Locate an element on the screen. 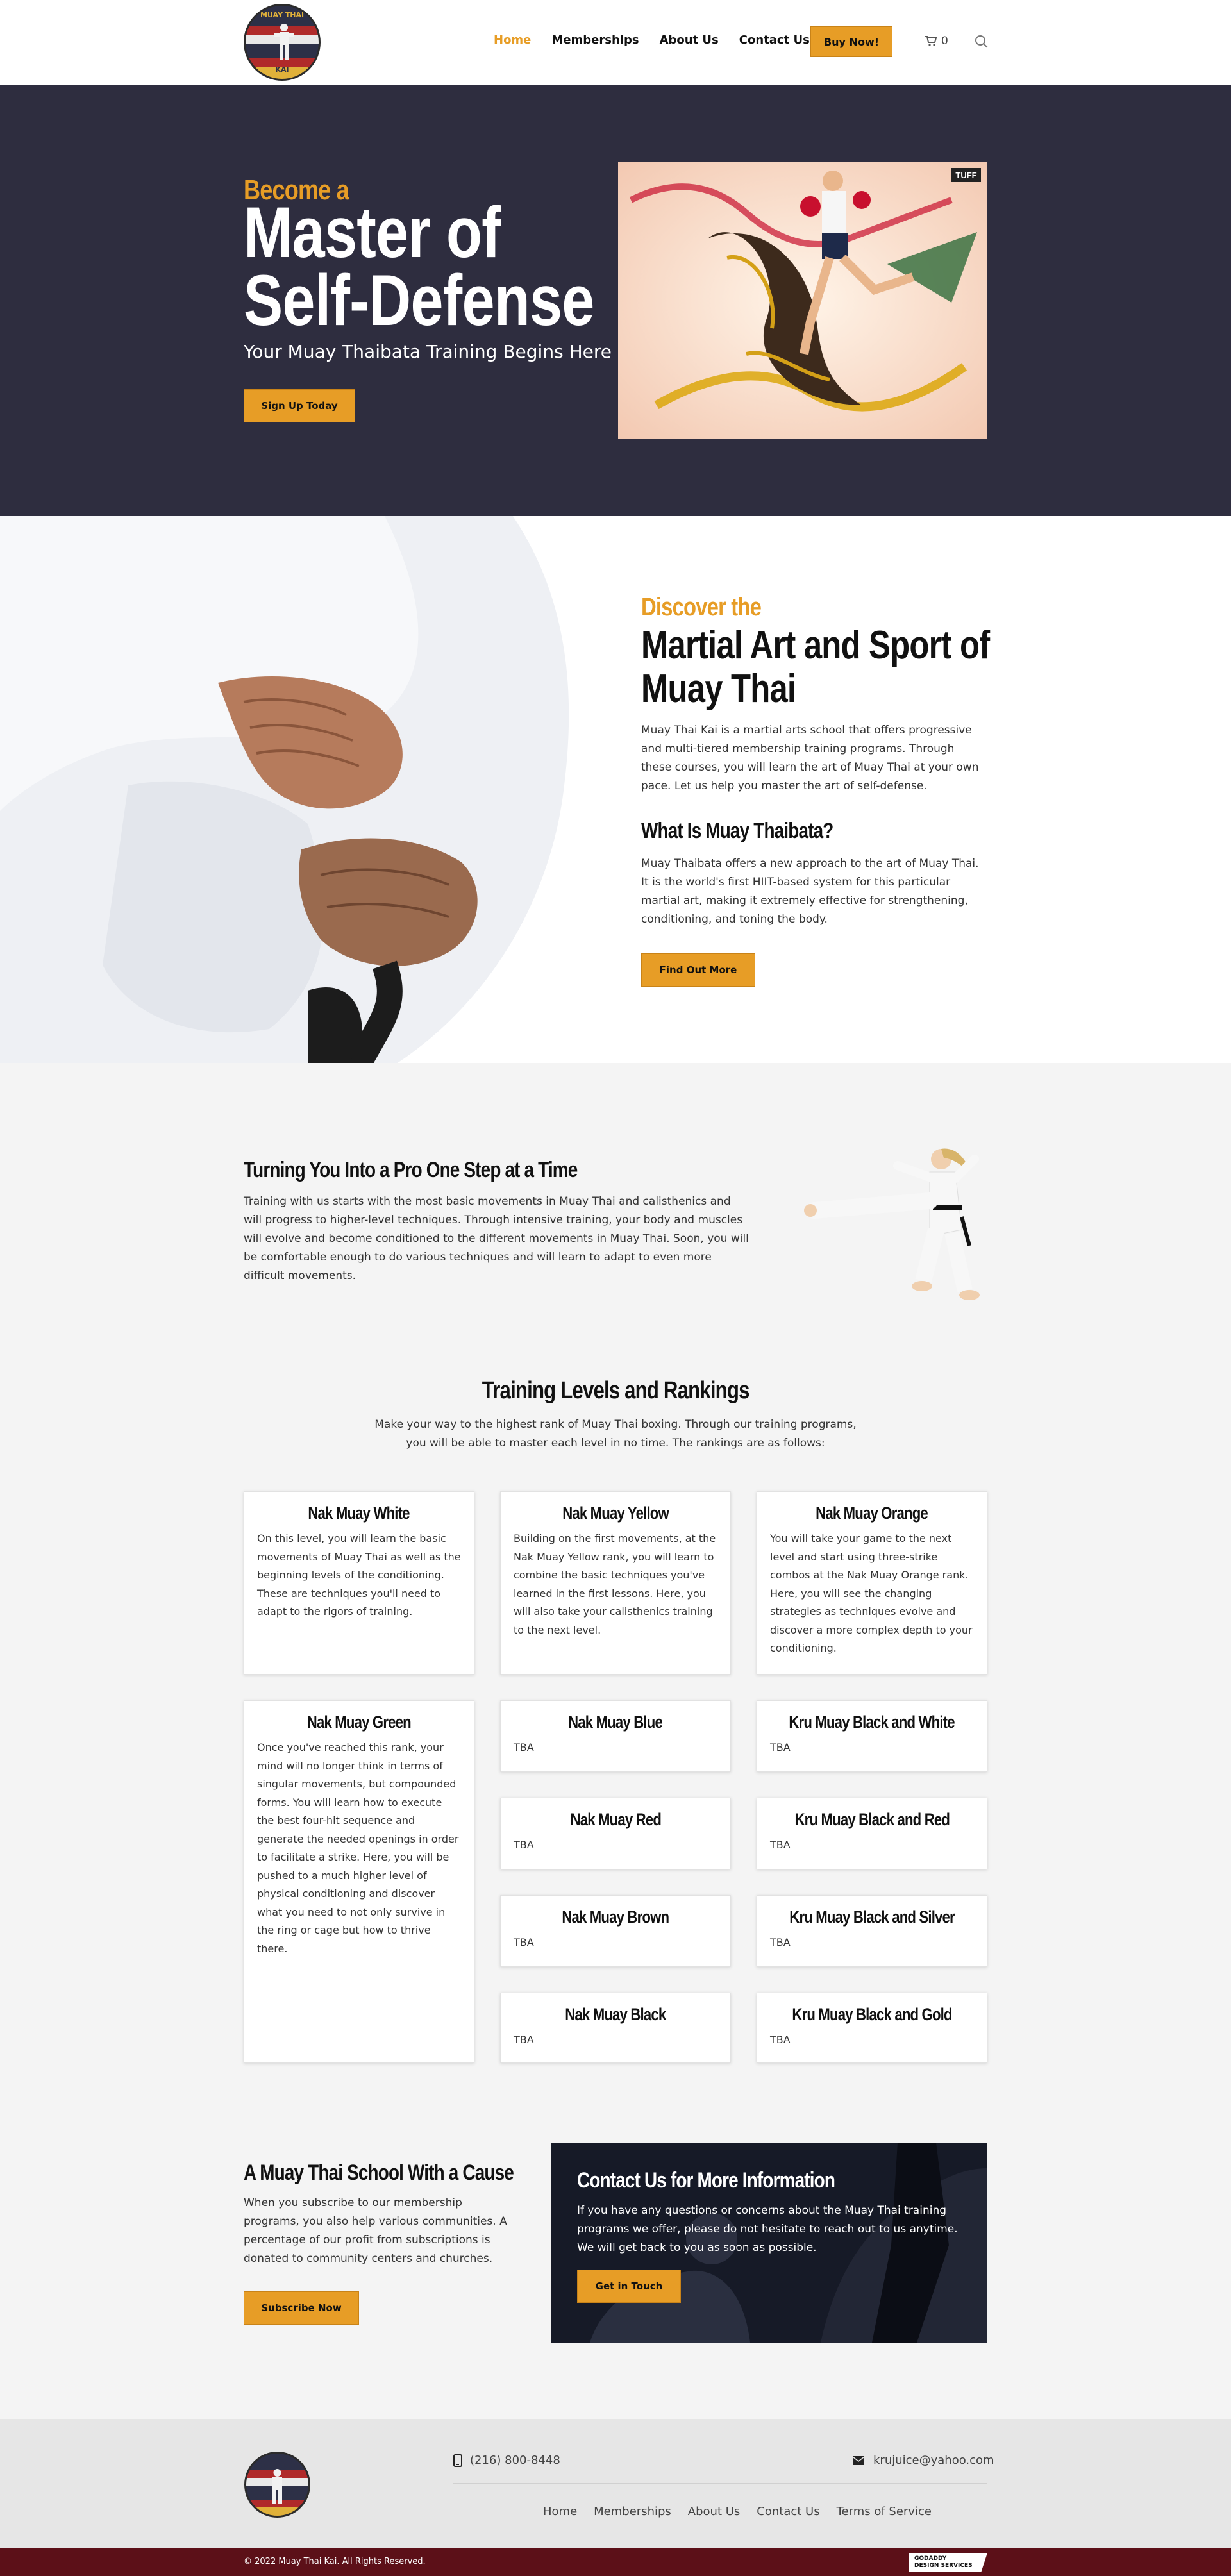 This screenshot has height=2576, width=1231. about-title: Martial Art and Sport of Muay Thai is located at coordinates (815, 667).